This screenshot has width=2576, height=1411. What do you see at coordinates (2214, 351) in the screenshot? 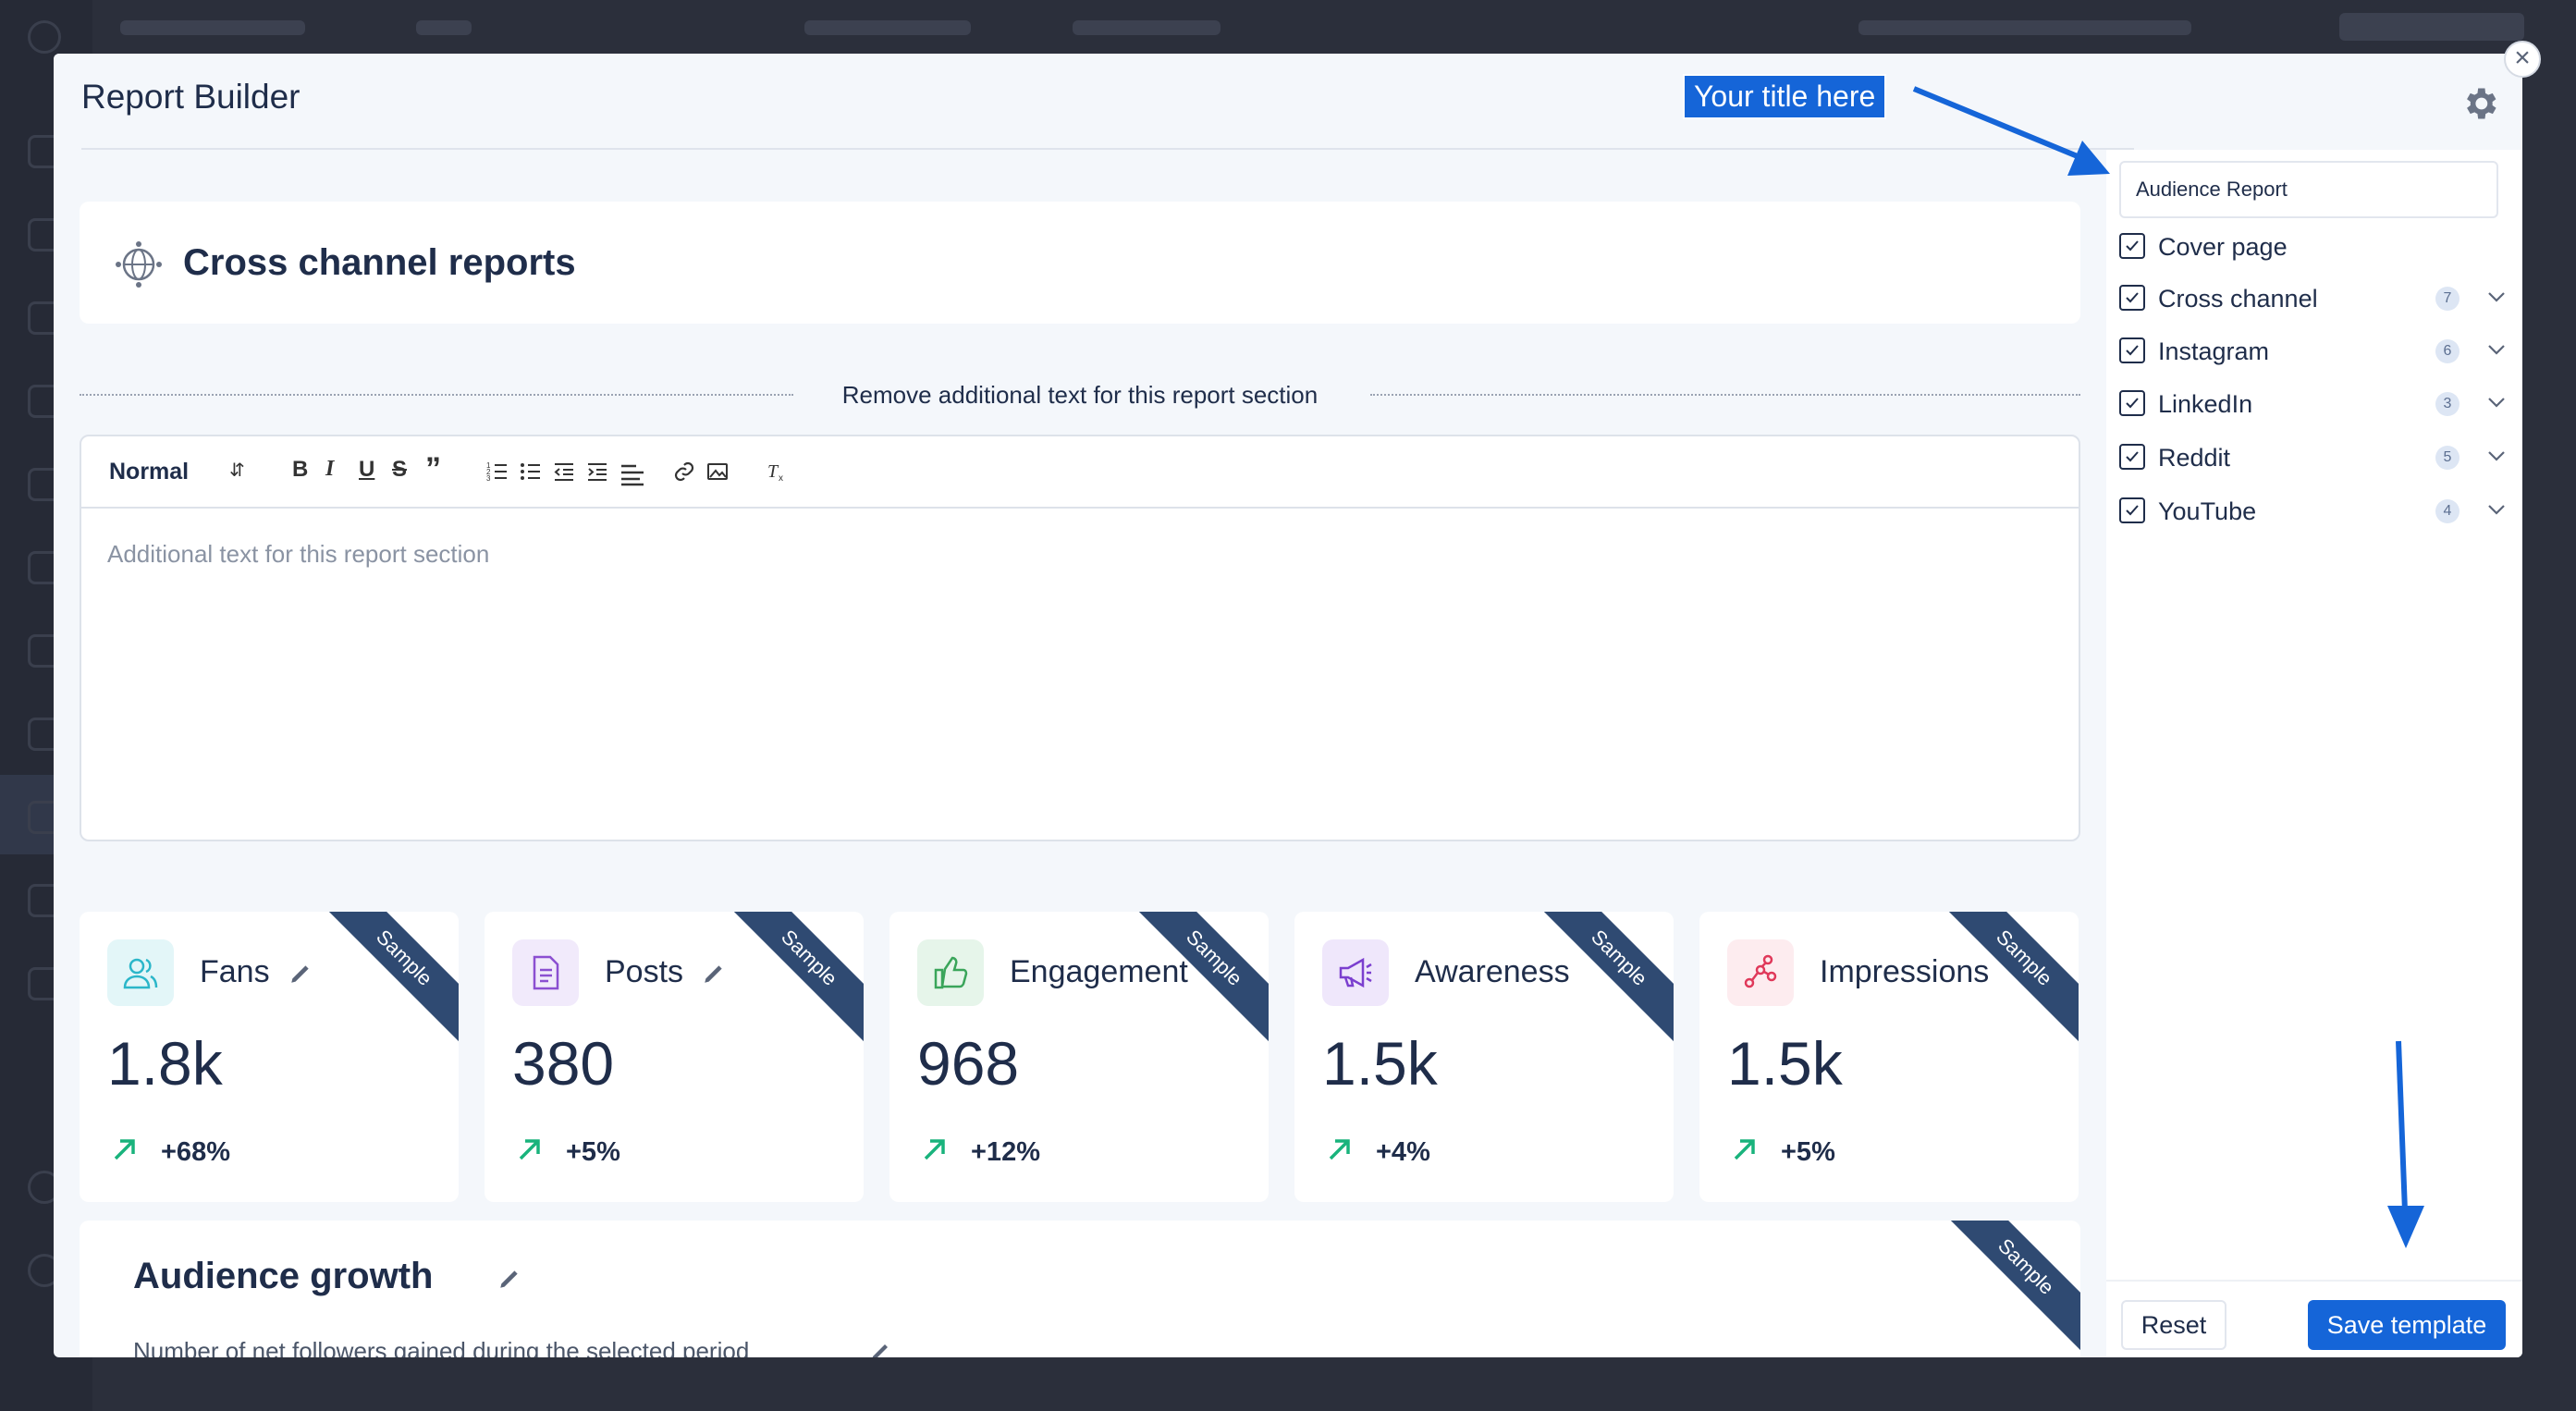
I see `section-item-label: Instagram` at bounding box center [2214, 351].